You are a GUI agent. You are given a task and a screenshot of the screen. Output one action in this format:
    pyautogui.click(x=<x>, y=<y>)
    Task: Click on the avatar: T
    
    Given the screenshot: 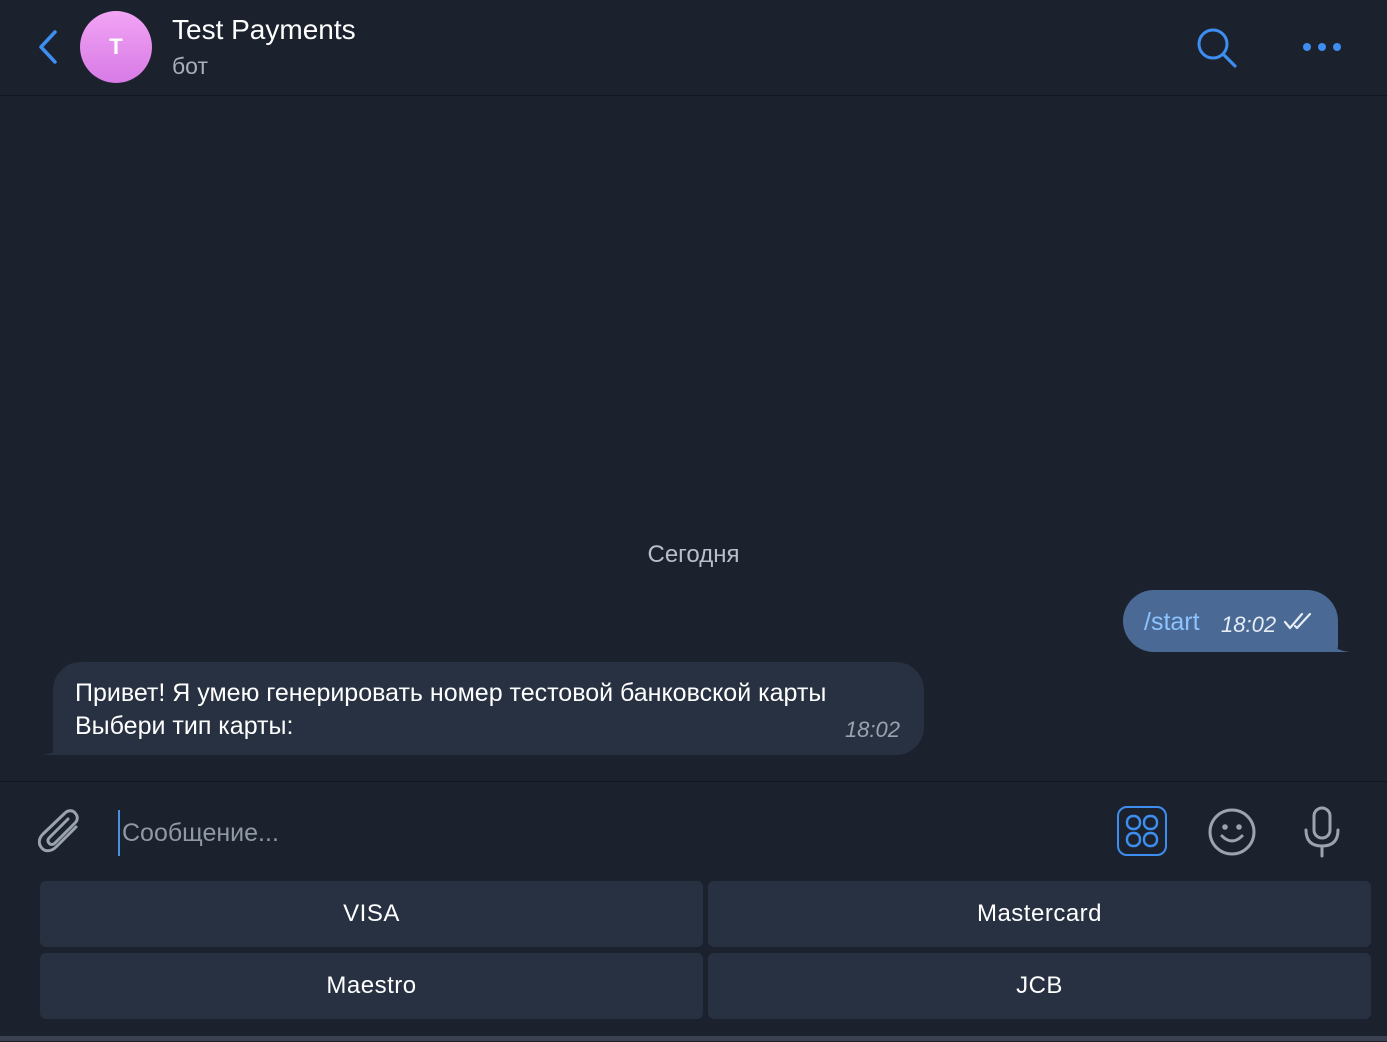 What is the action you would take?
    pyautogui.click(x=116, y=47)
    